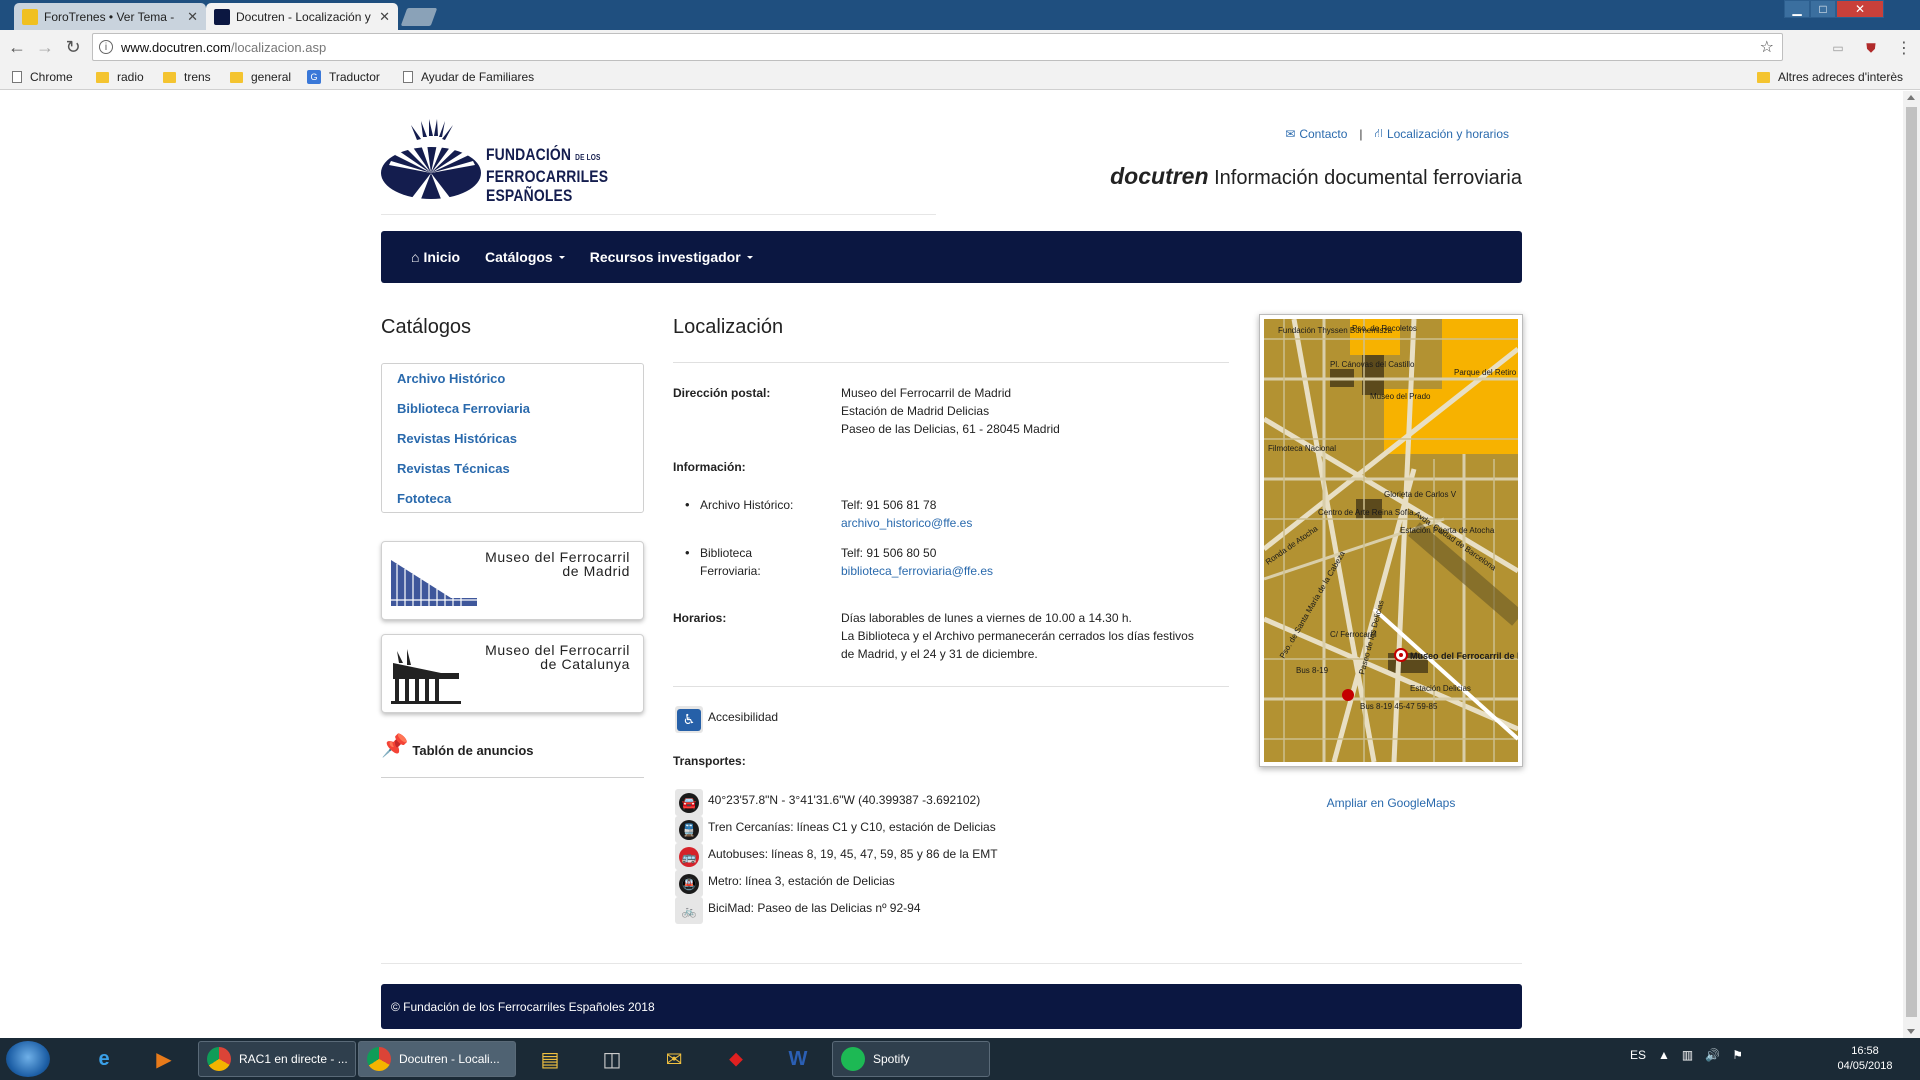  I want to click on url-path: /localizacion.asp, so click(278, 47).